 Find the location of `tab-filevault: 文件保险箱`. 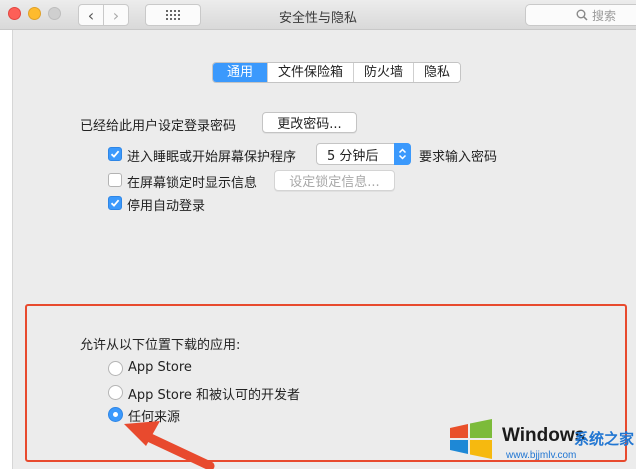

tab-filevault: 文件保险箱 is located at coordinates (311, 72).